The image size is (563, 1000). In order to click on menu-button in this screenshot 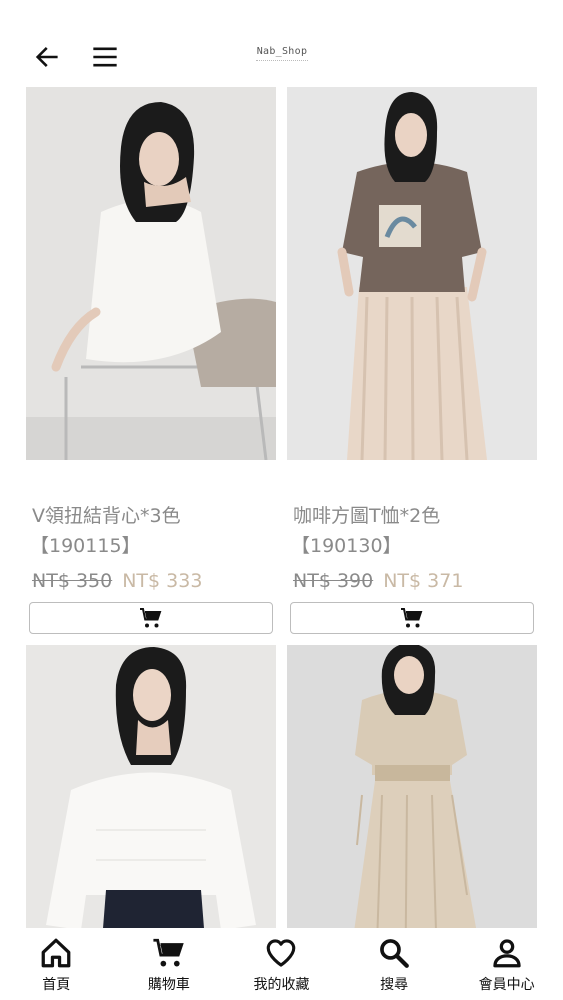, I will do `click(105, 57)`.